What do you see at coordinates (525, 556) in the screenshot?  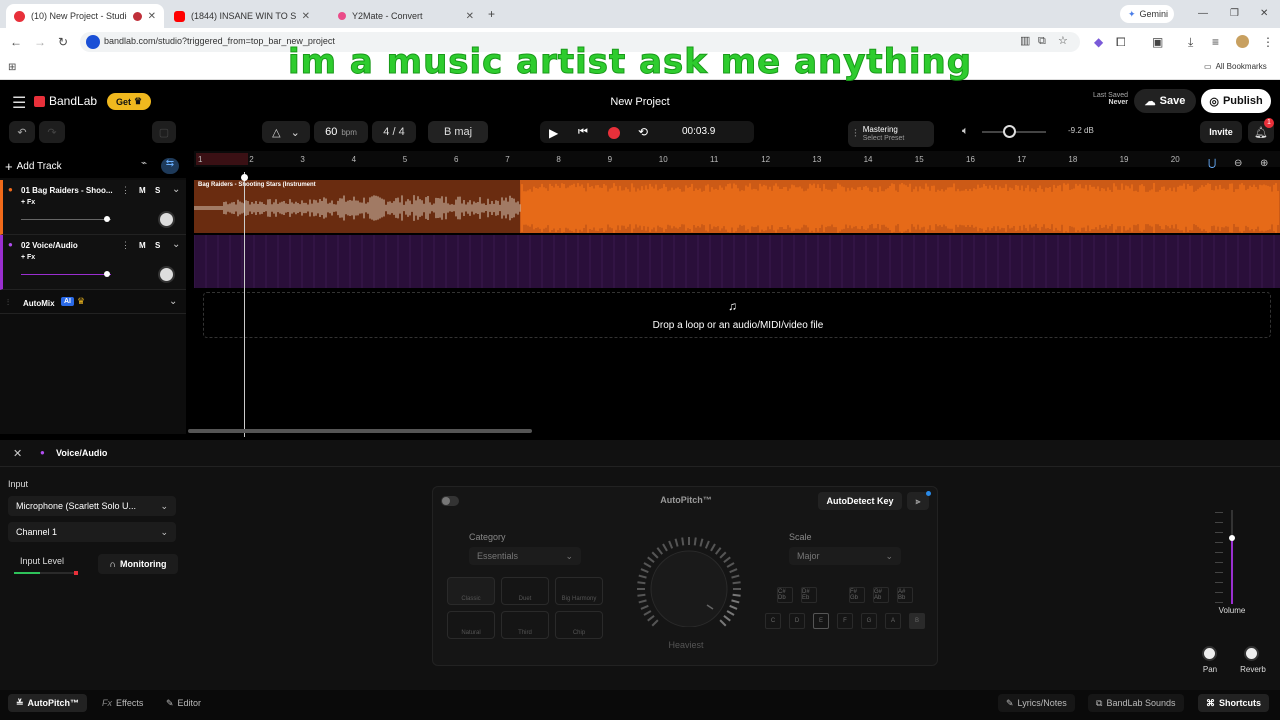 I see `category-select: Essentials ⌄` at bounding box center [525, 556].